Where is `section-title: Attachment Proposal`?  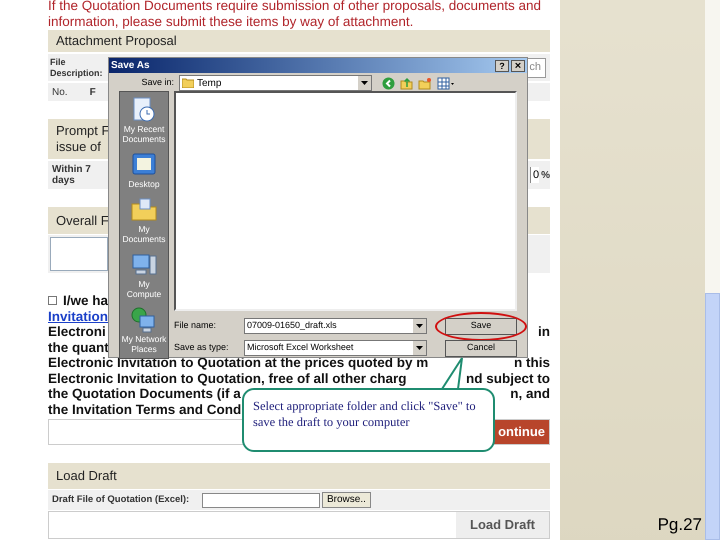 section-title: Attachment Proposal is located at coordinates (116, 41).